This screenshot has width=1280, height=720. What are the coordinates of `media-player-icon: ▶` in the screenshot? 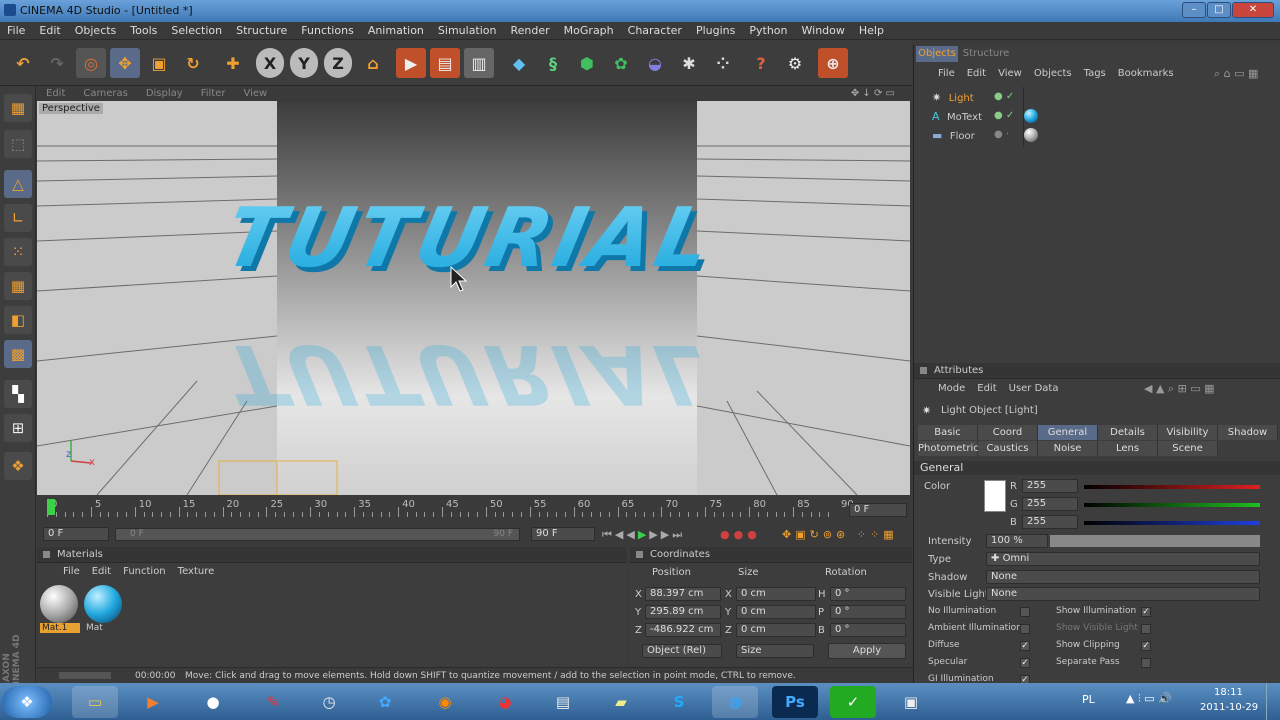 It's located at (153, 702).